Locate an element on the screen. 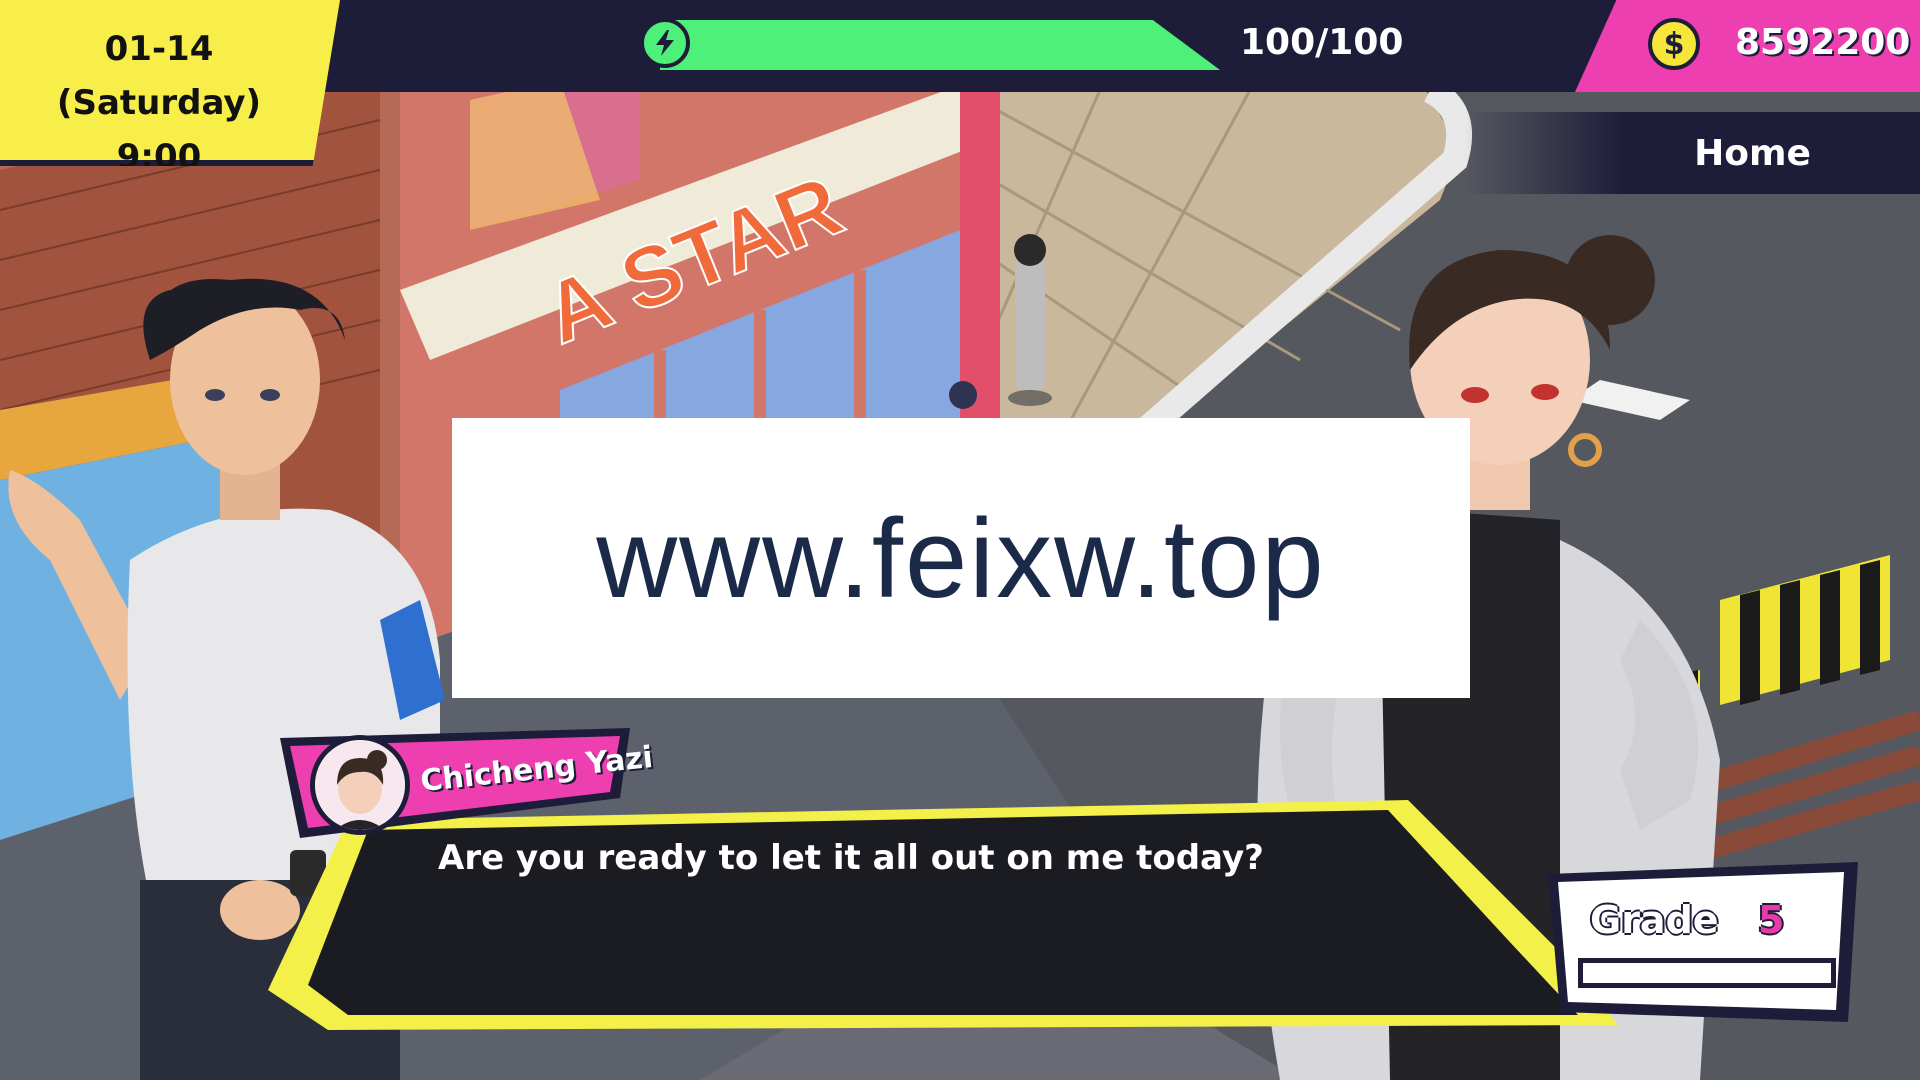 The width and height of the screenshot is (1920, 1080). energy-bar is located at coordinates (930, 46).